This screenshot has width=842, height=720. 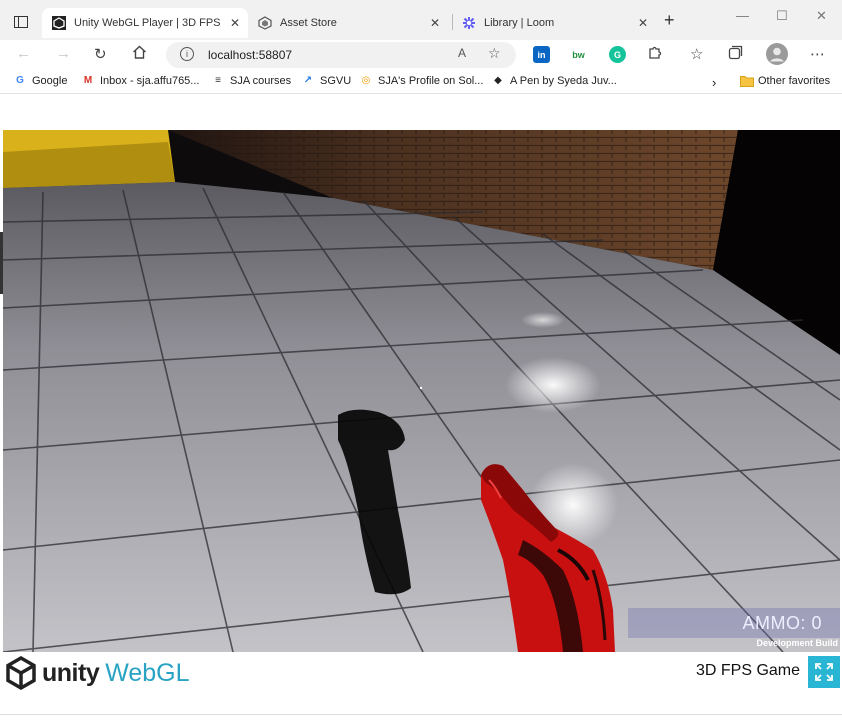 I want to click on address-bar: i localhost:58807 A ☆, so click(x=341, y=55).